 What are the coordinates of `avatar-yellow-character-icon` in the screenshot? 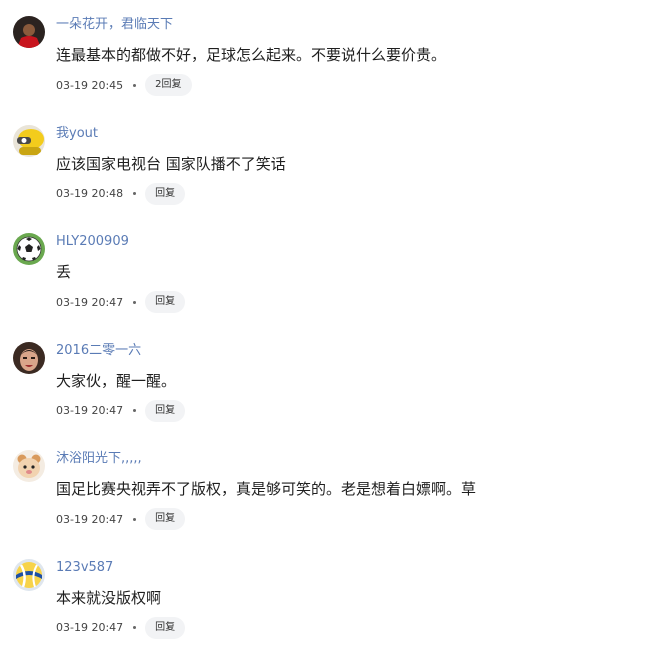 It's located at (29, 140).